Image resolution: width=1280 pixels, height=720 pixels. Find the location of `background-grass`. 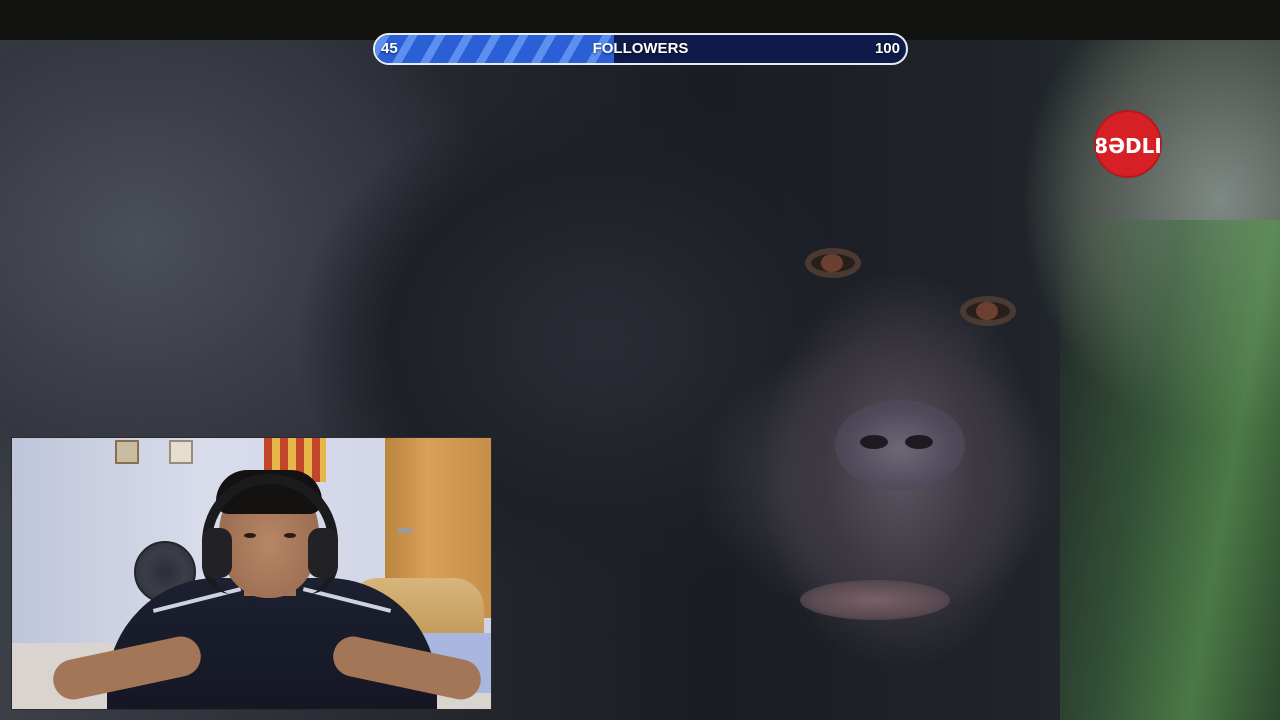

background-grass is located at coordinates (1170, 470).